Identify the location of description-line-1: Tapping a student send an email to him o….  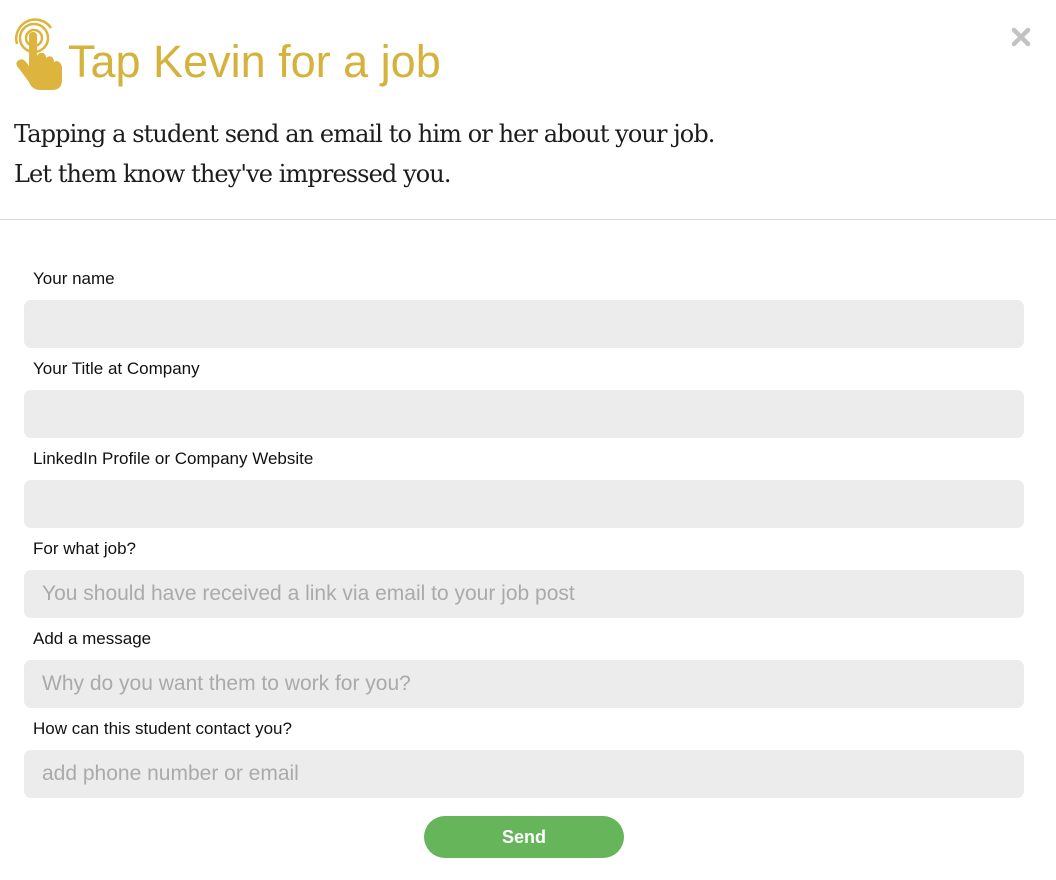
(364, 134).